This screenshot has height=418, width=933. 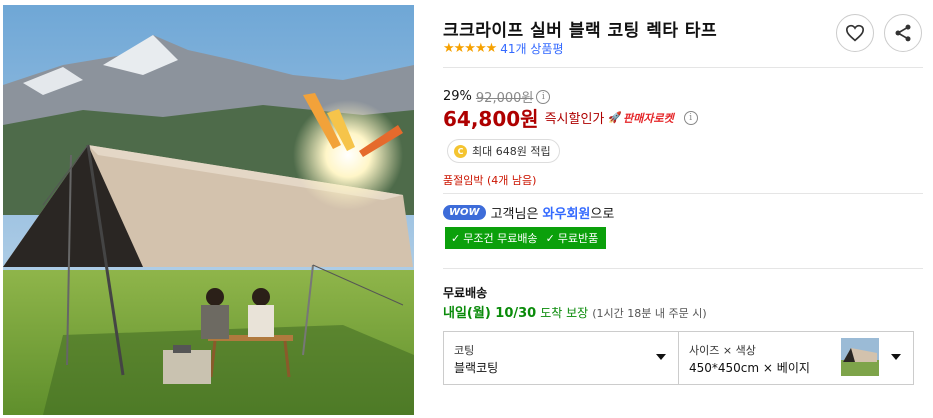 What do you see at coordinates (561, 358) in the screenshot?
I see `option-select-coating: 코팅 블랙코팅` at bounding box center [561, 358].